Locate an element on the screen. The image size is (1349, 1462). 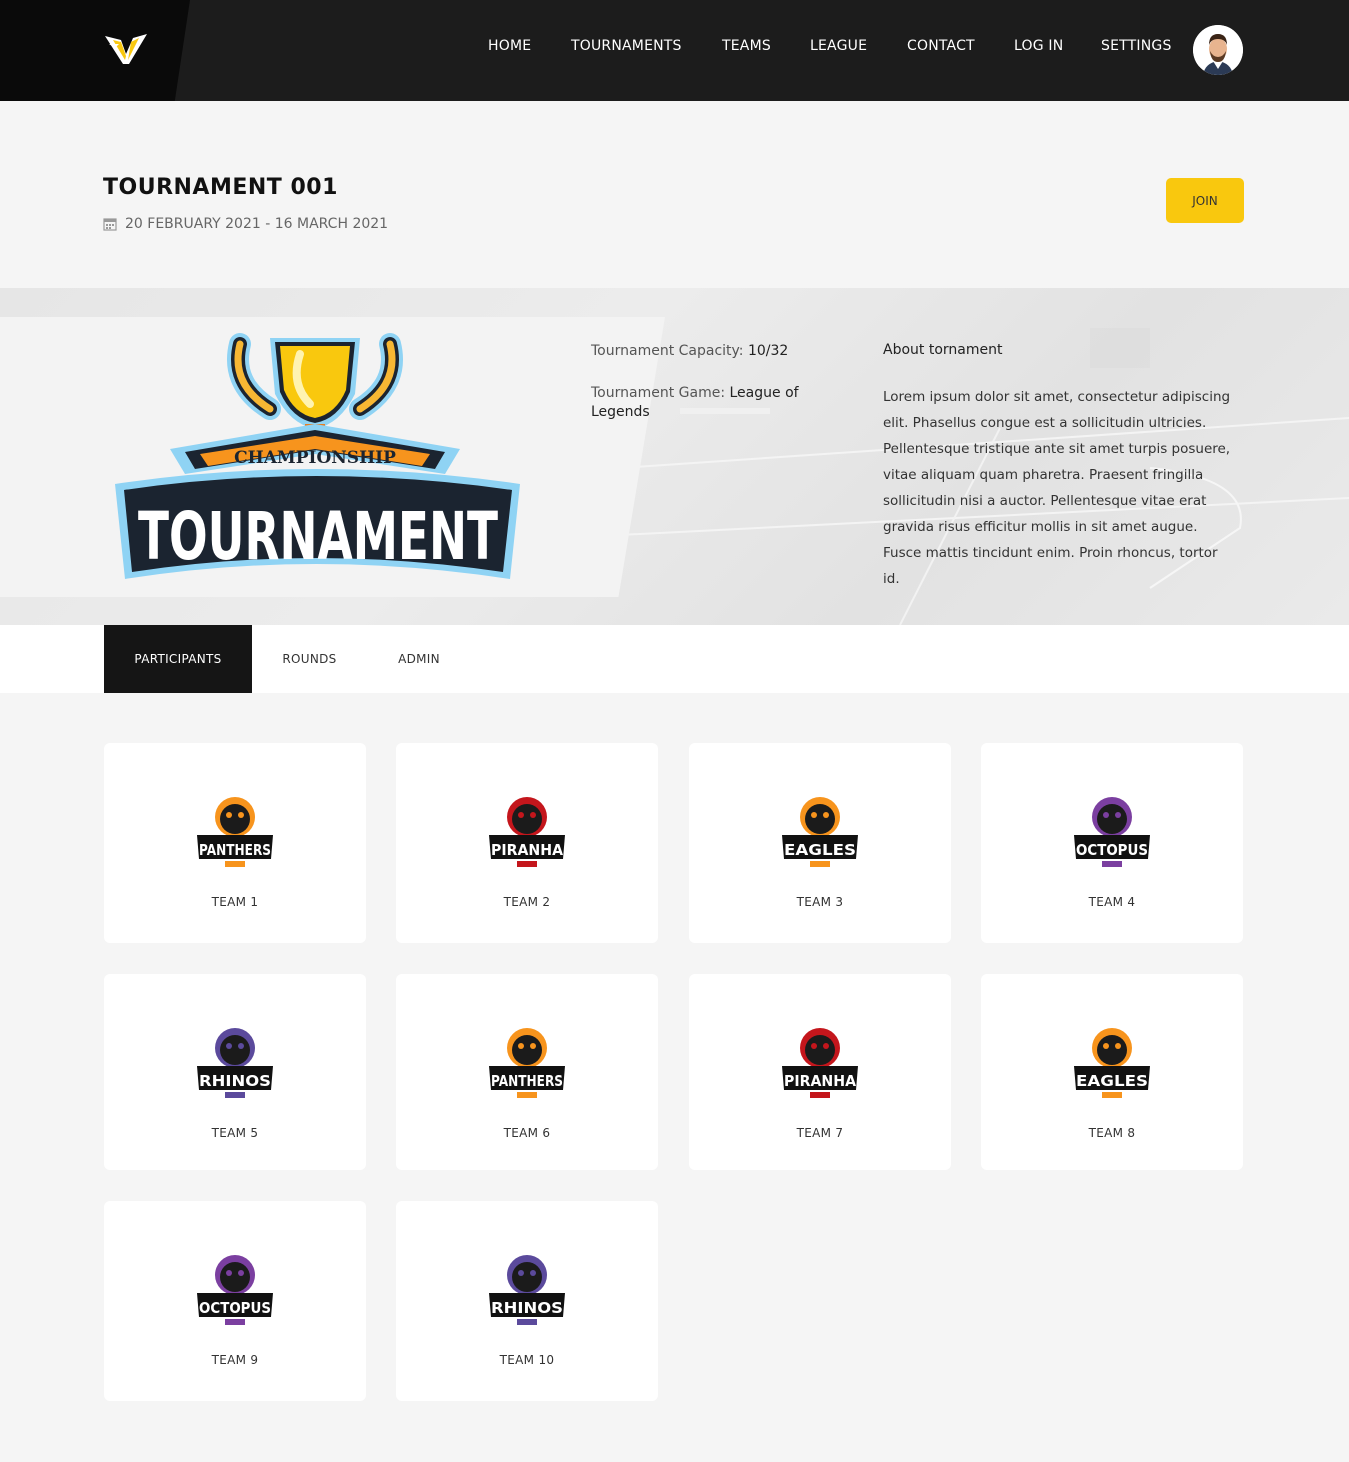
nav-settings: SETTINGS is located at coordinates (1136, 46).